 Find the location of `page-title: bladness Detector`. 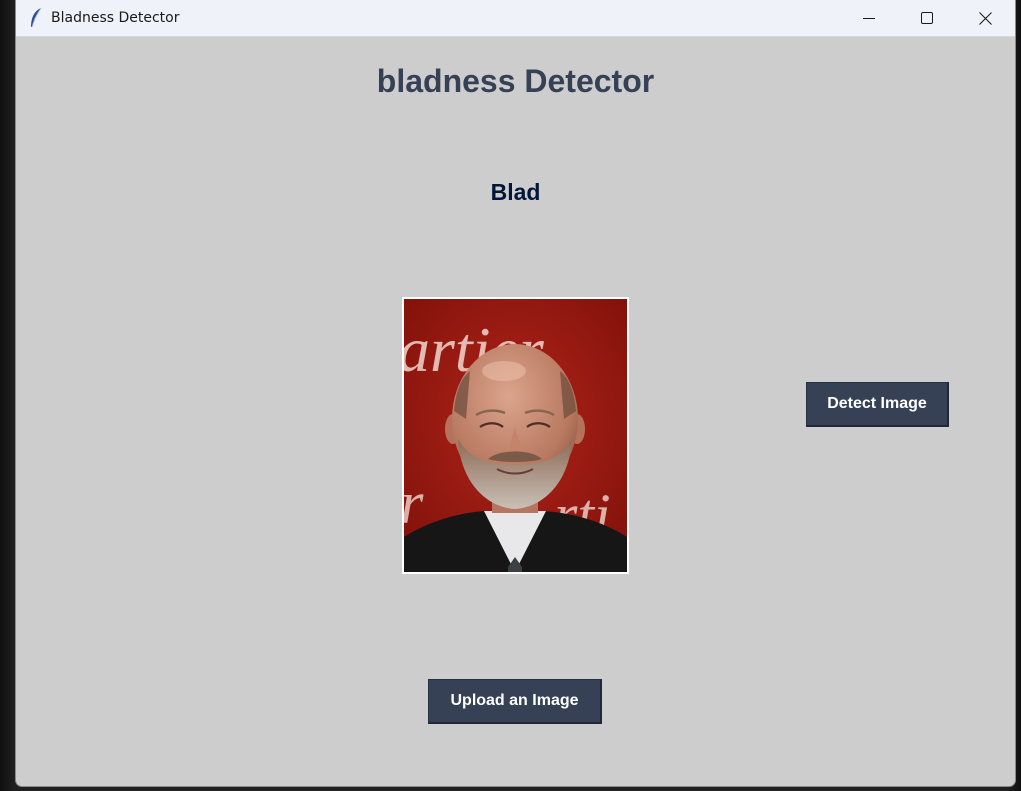

page-title: bladness Detector is located at coordinates (515, 81).